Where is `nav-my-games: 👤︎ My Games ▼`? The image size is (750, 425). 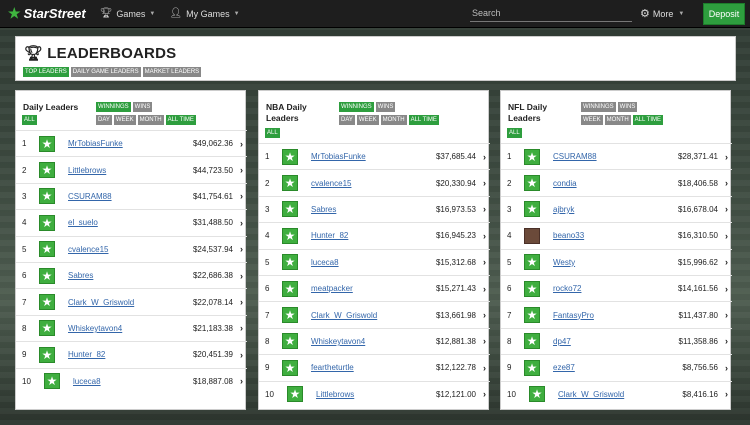
nav-my-games: 👤︎ My Games ▼ is located at coordinates (204, 13).